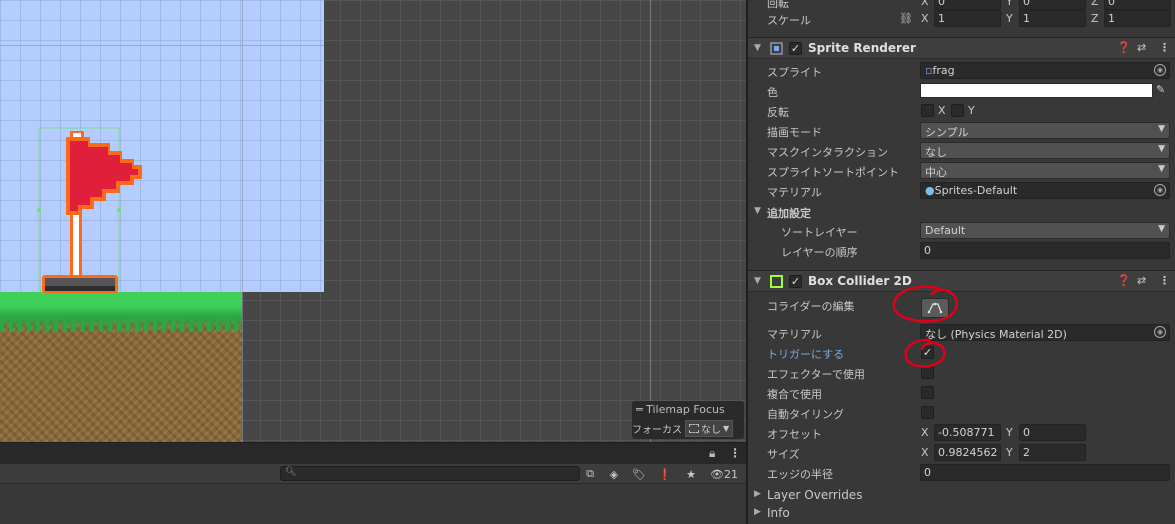 The image size is (1175, 524). I want to click on layer-overrides-foldout: ▶ Layer Overrides, so click(961, 495).